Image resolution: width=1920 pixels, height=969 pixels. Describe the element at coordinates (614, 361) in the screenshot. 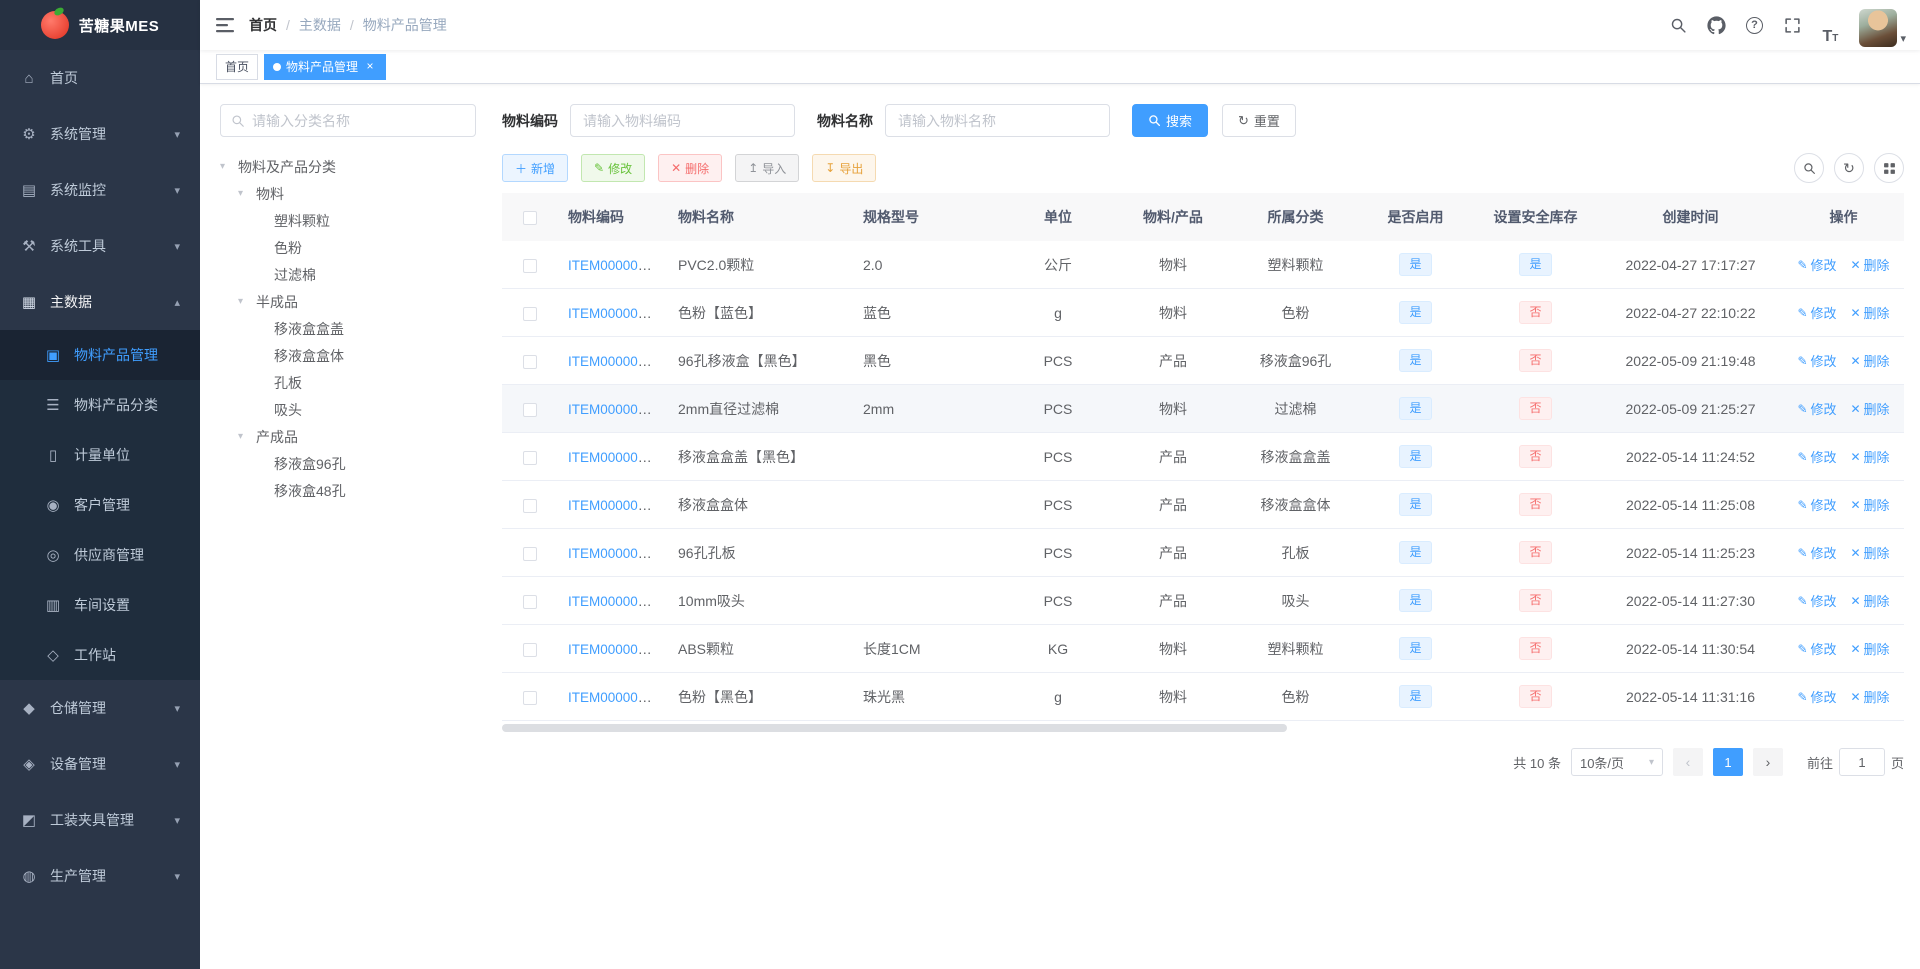

I see `item-code-link: ITEM00000046` at that location.